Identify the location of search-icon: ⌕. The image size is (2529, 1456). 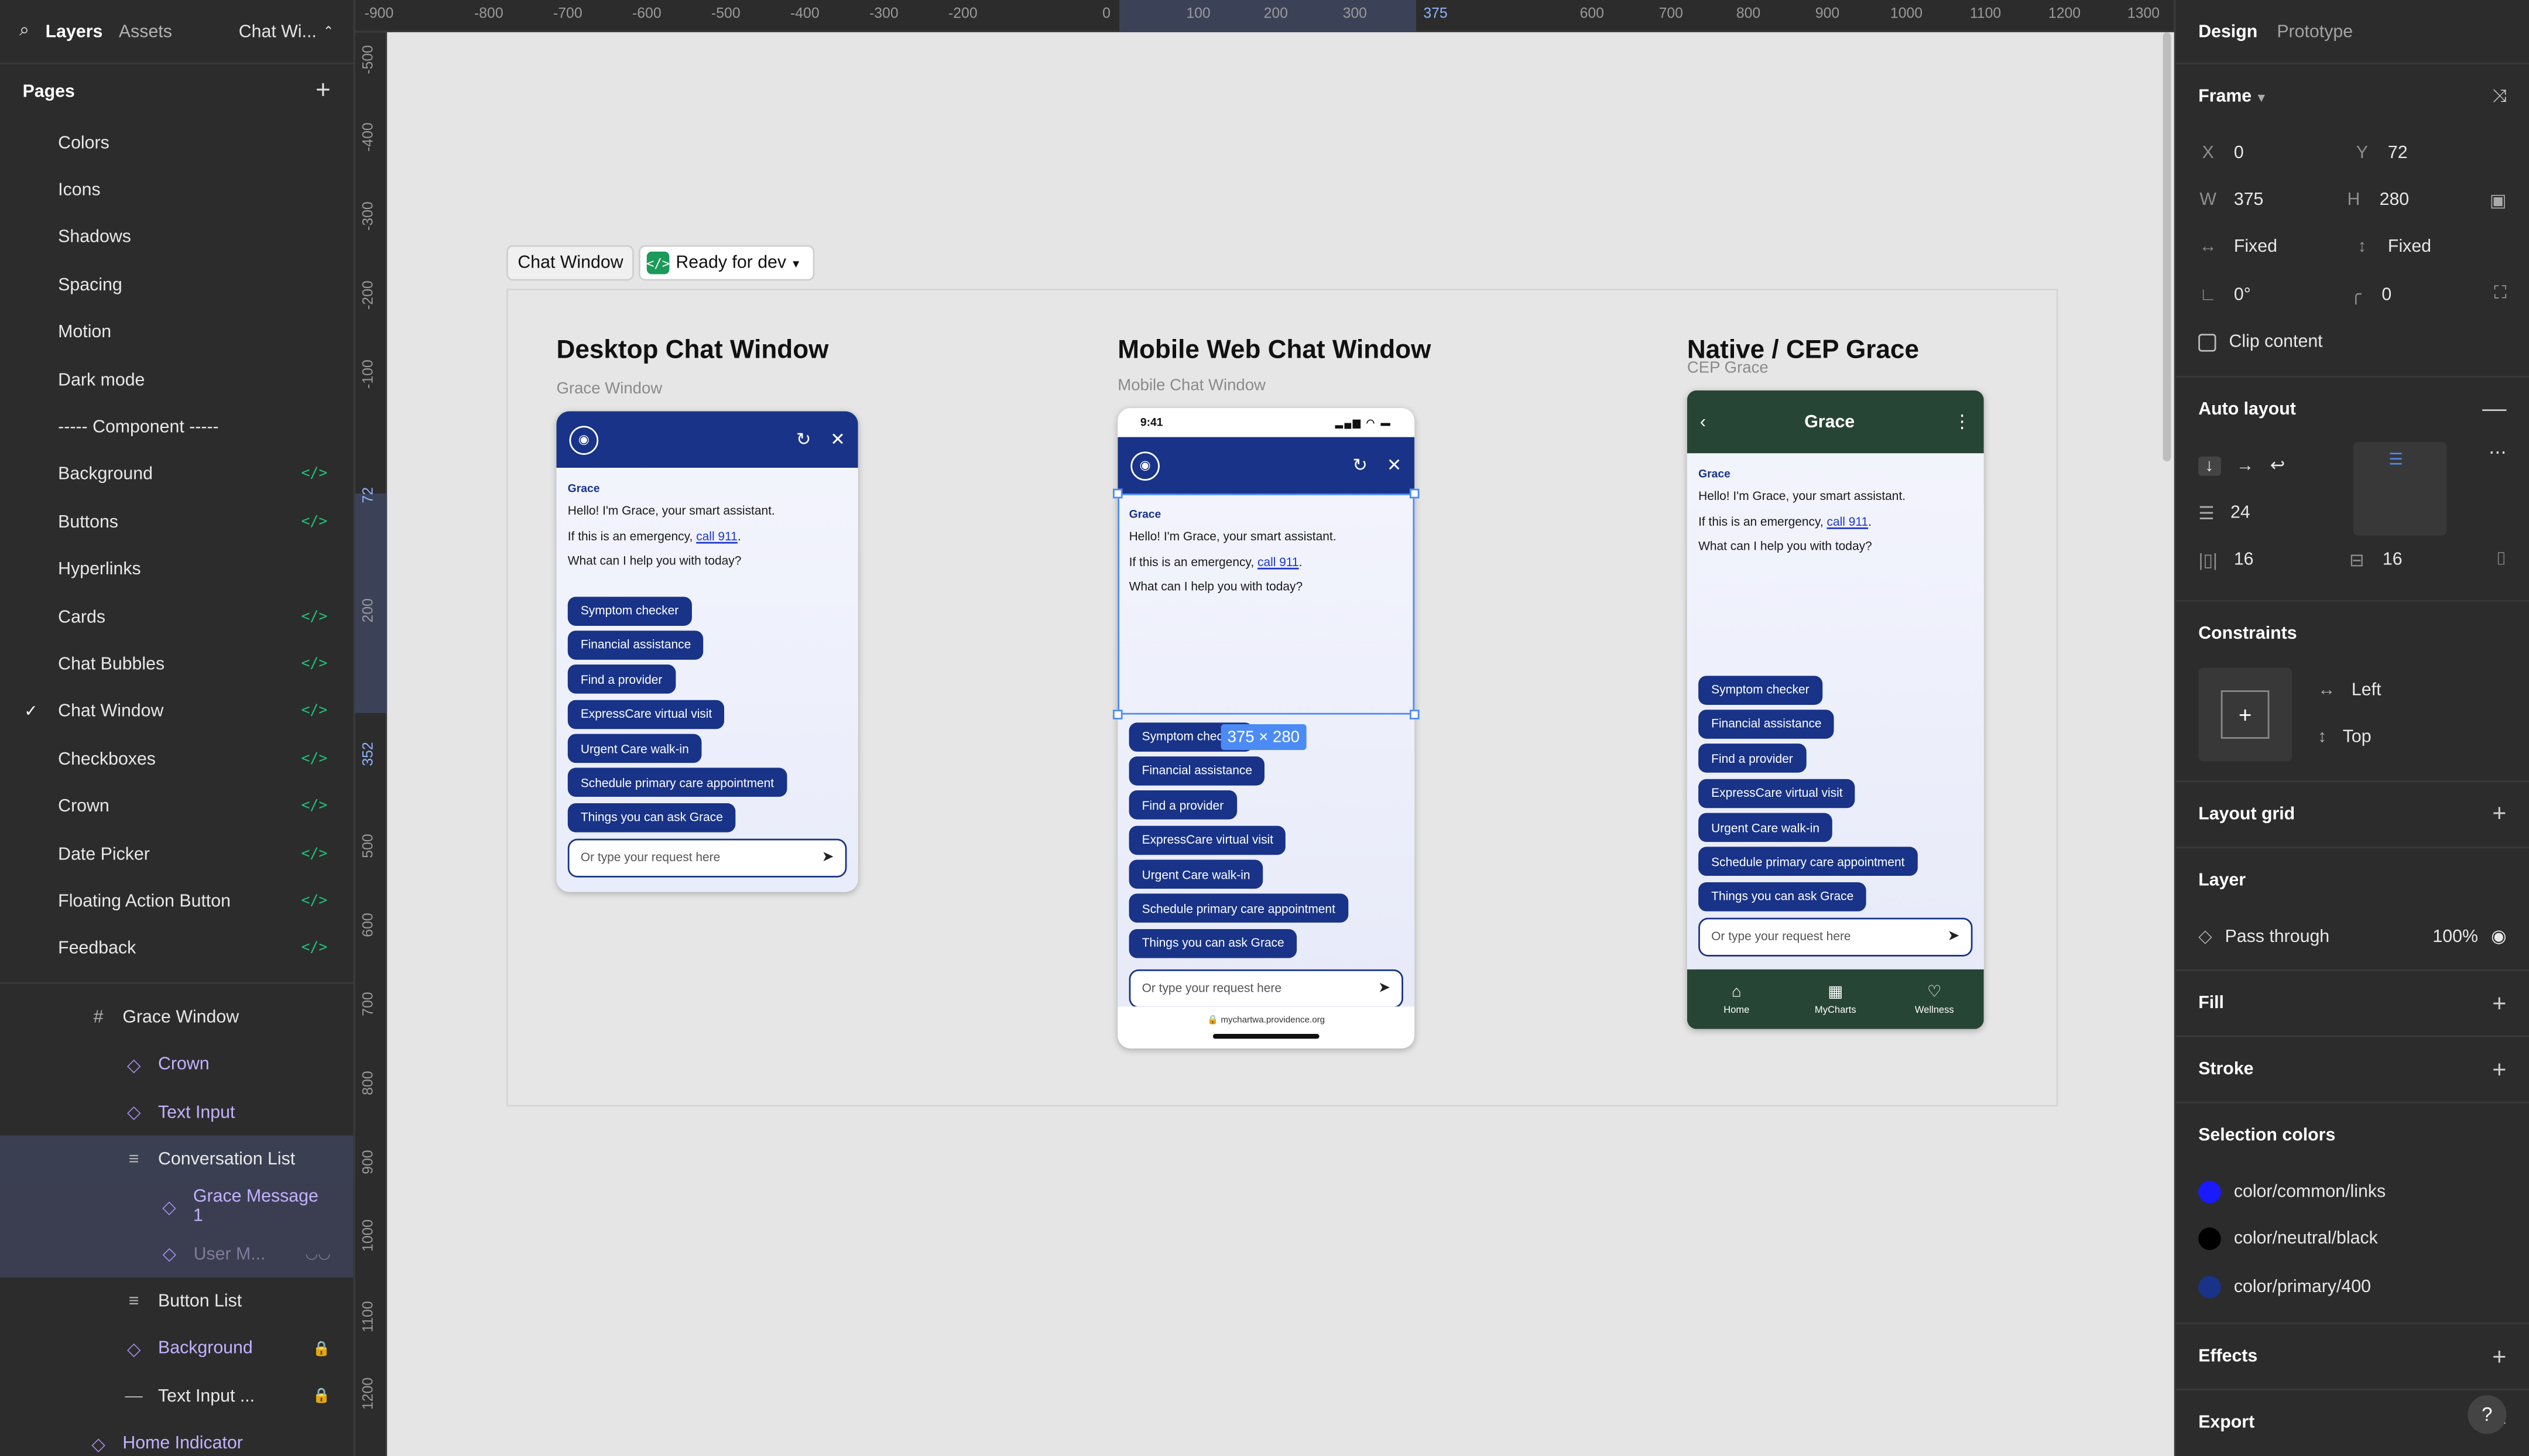
(24, 31).